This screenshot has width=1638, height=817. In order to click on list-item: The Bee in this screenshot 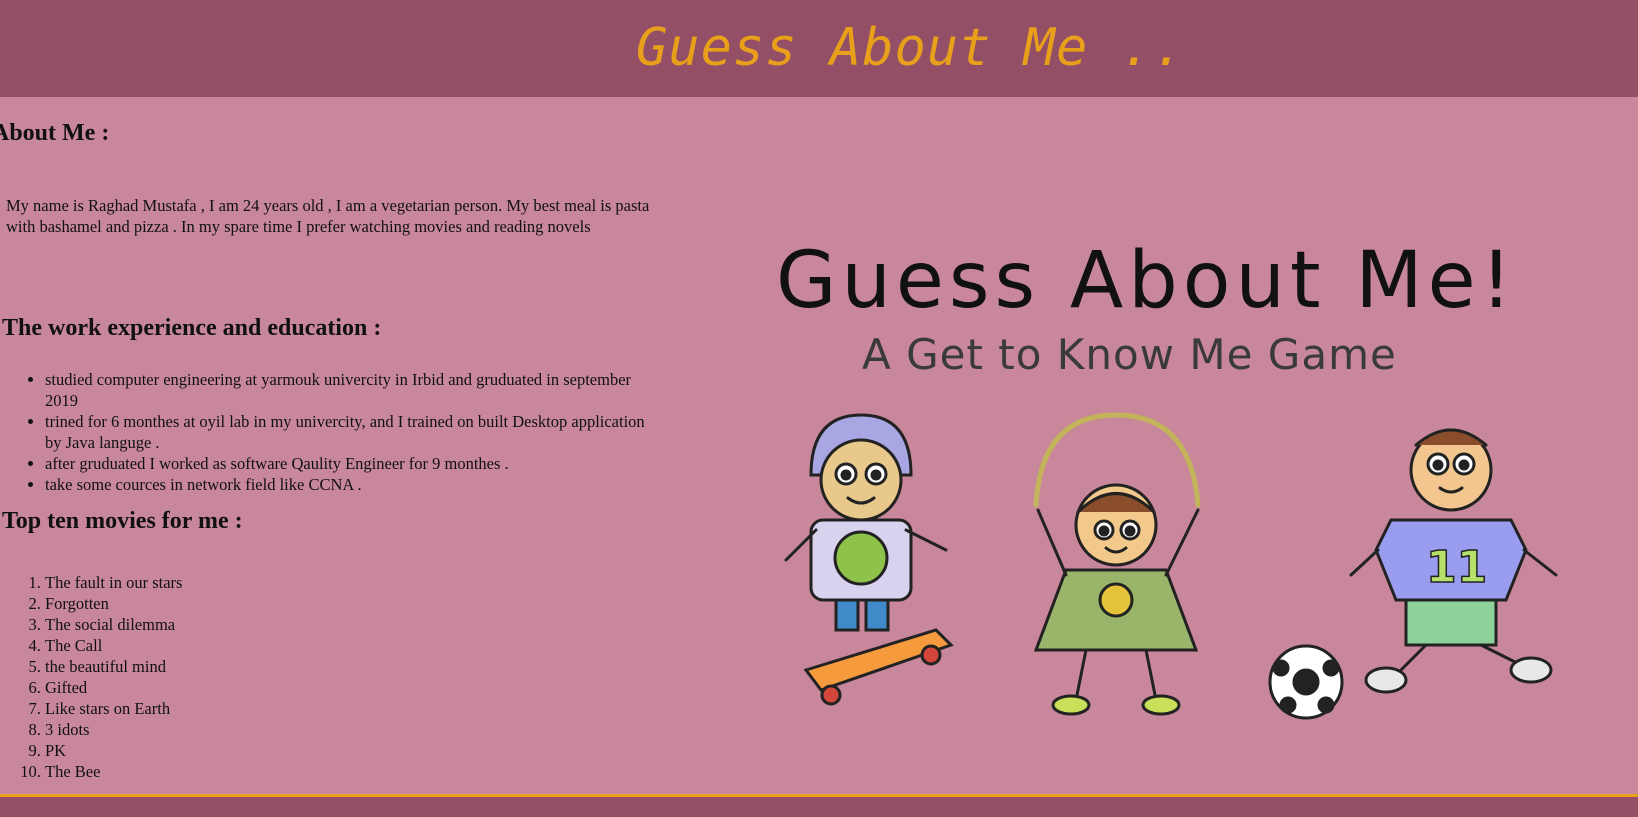, I will do `click(365, 771)`.